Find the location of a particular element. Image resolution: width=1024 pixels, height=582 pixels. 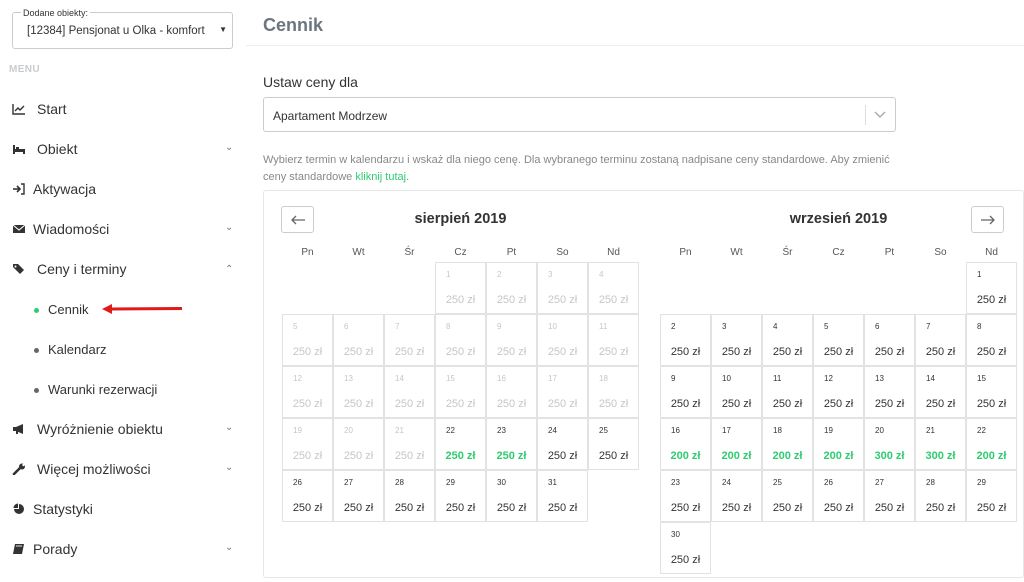

calendar-day-cell: 7 250 zł is located at coordinates (940, 340).